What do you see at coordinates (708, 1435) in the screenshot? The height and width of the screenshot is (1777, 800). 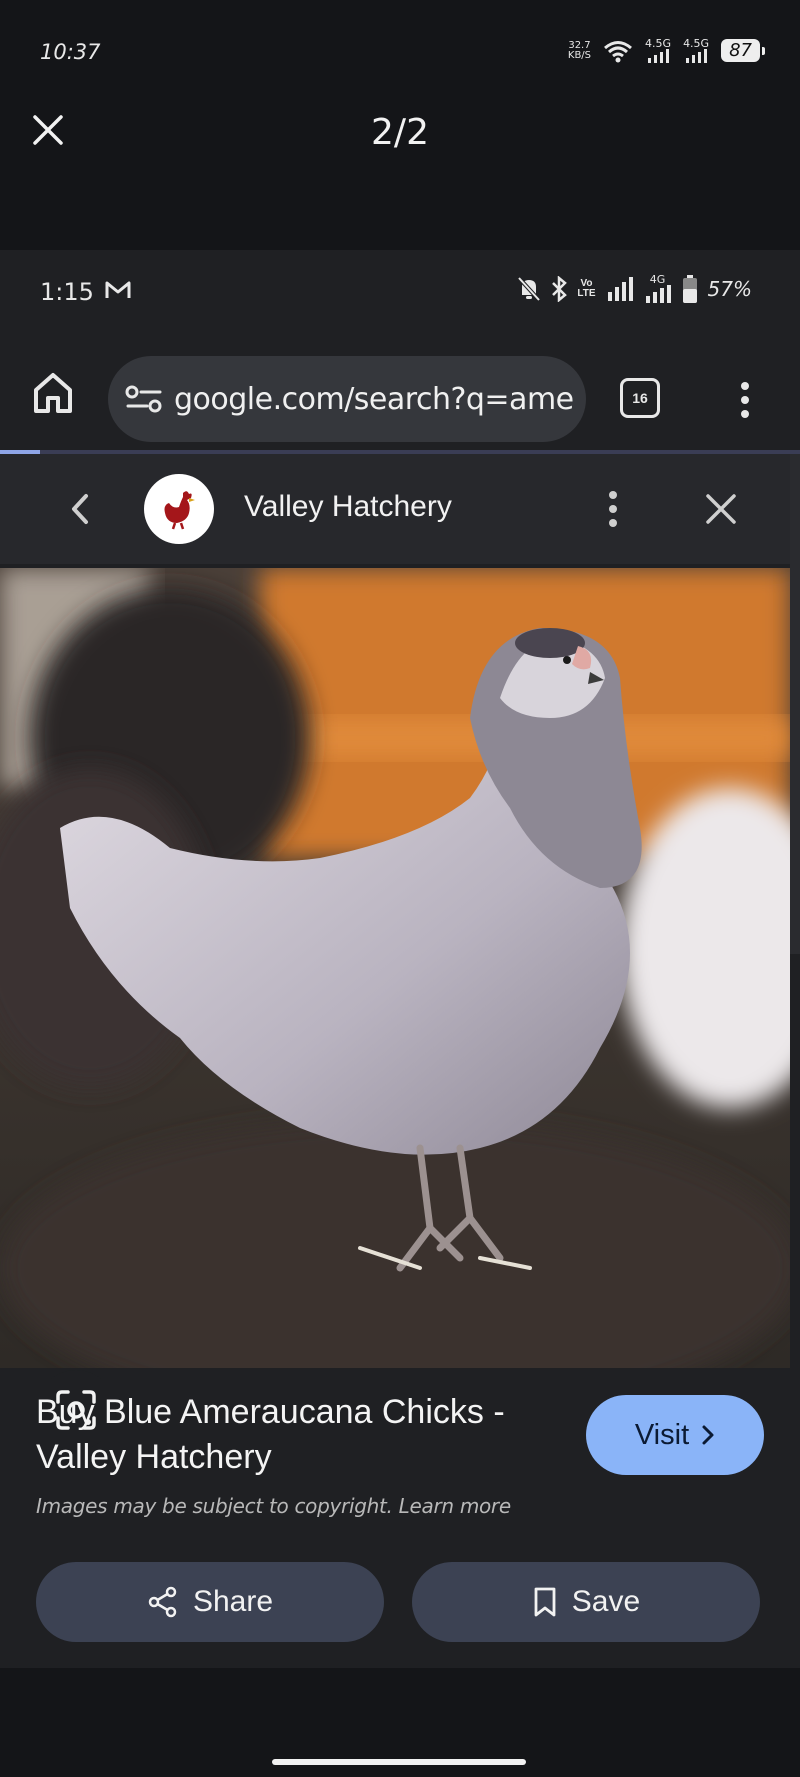 I see `chevron-right-icon` at bounding box center [708, 1435].